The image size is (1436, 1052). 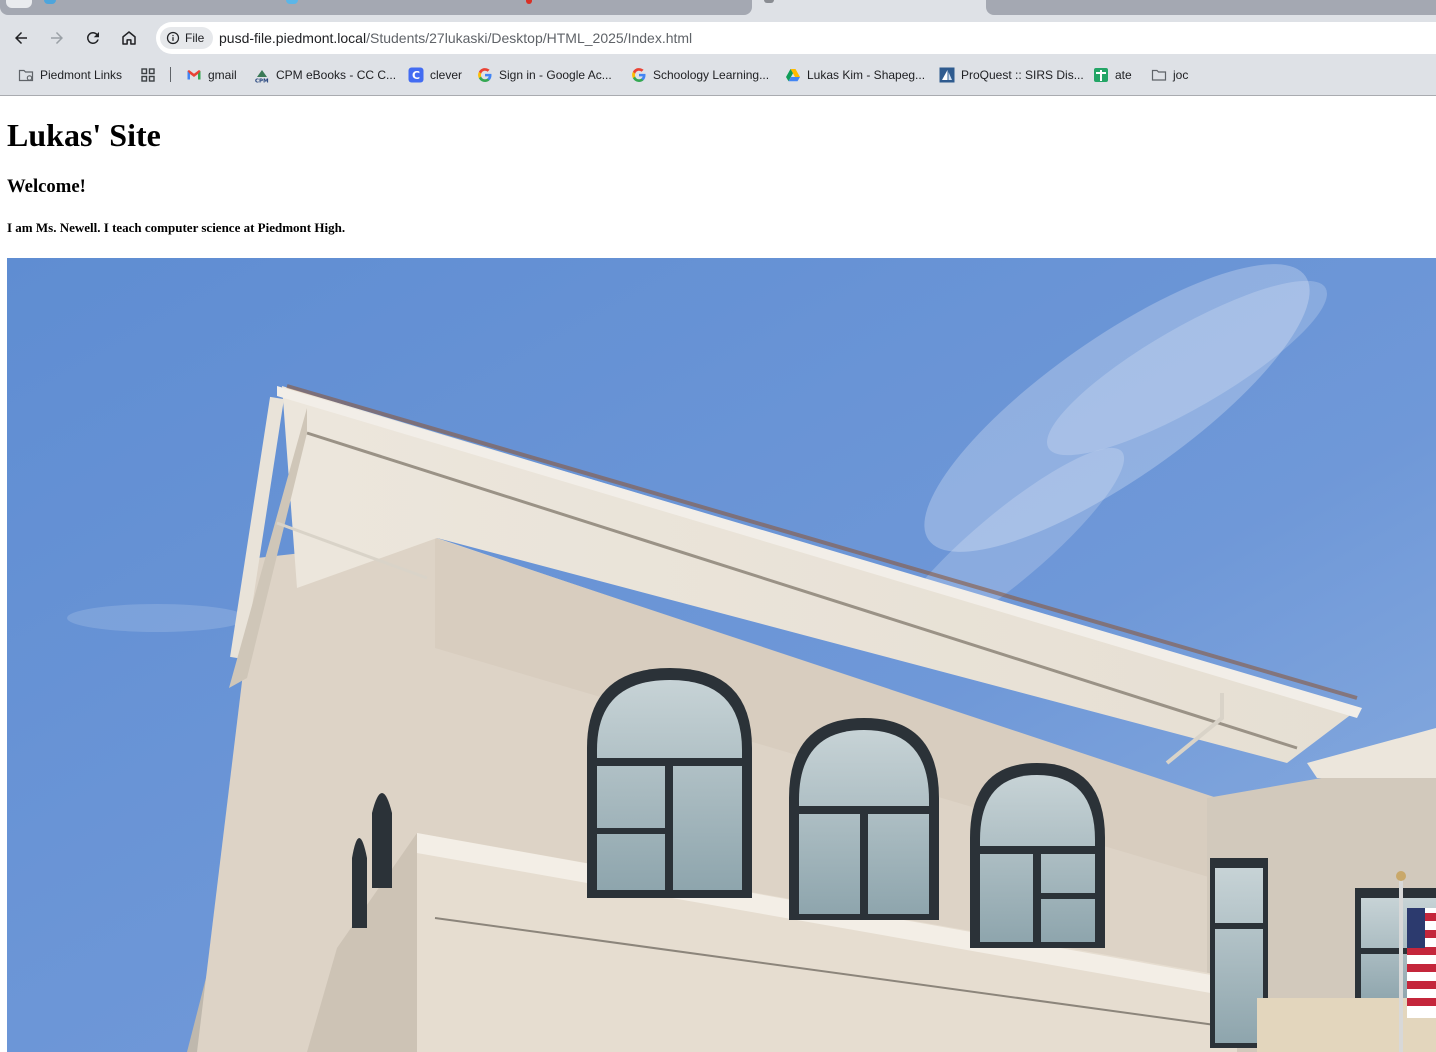 What do you see at coordinates (1123, 75) in the screenshot?
I see `bookmark-label: ate` at bounding box center [1123, 75].